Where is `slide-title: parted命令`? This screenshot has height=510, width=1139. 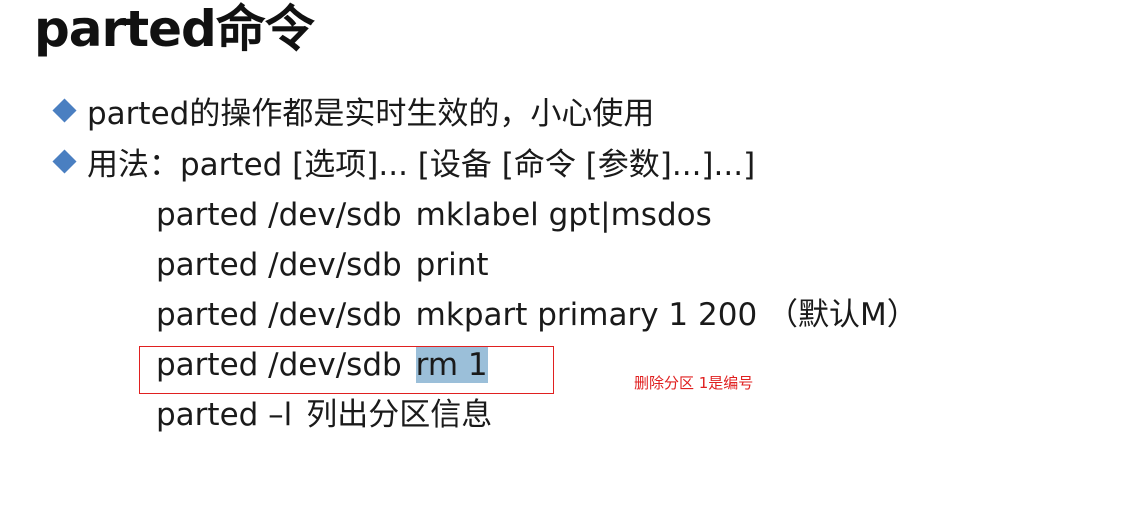
slide-title: parted命令 is located at coordinates (174, 29).